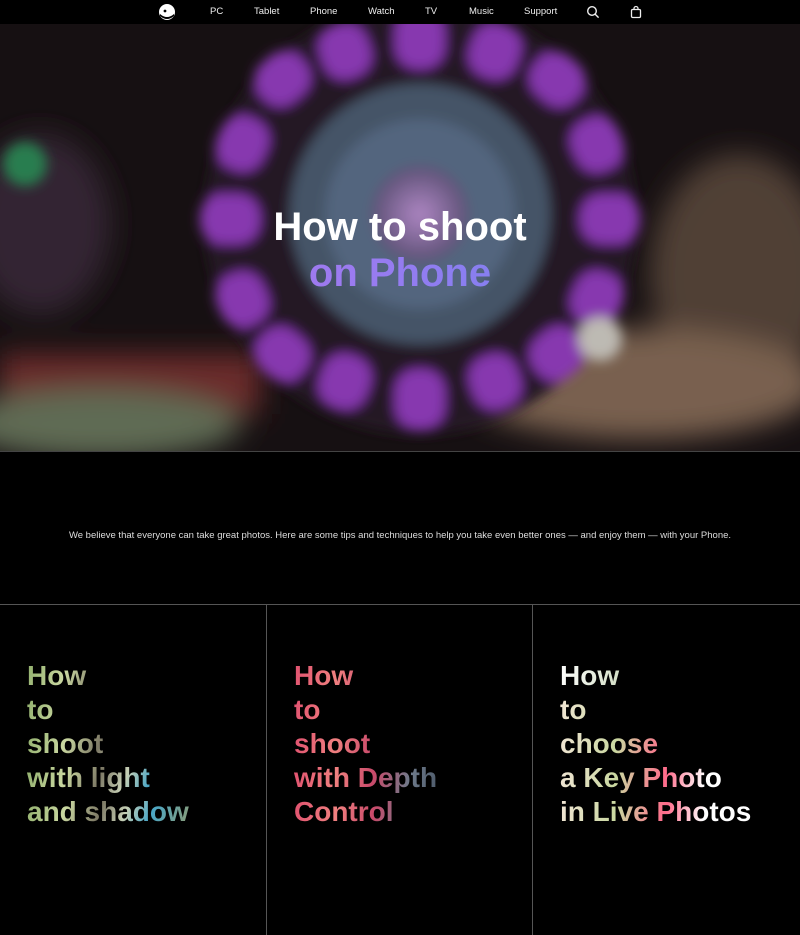 The height and width of the screenshot is (935, 800). What do you see at coordinates (400, 451) in the screenshot?
I see `hero-divider` at bounding box center [400, 451].